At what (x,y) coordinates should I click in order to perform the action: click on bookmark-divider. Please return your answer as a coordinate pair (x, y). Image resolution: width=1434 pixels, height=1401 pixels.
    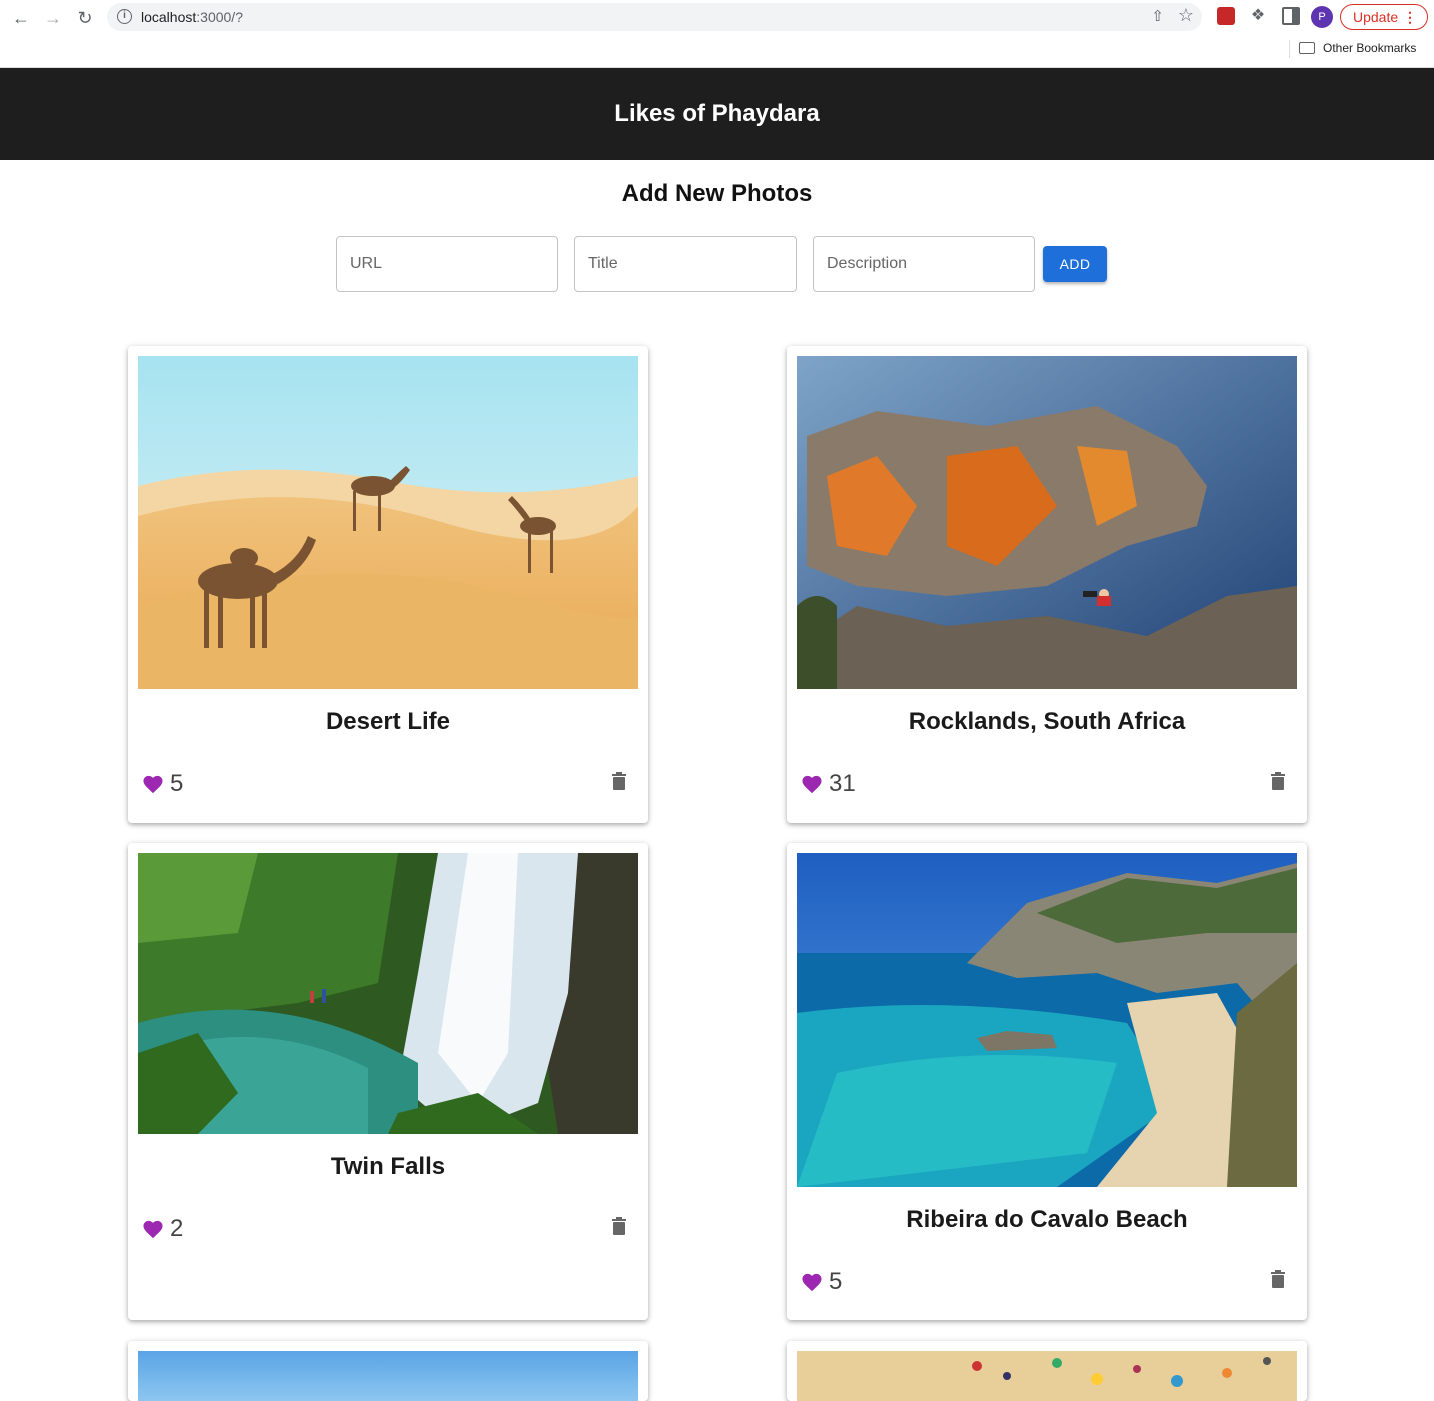
    Looking at the image, I should click on (1289, 49).